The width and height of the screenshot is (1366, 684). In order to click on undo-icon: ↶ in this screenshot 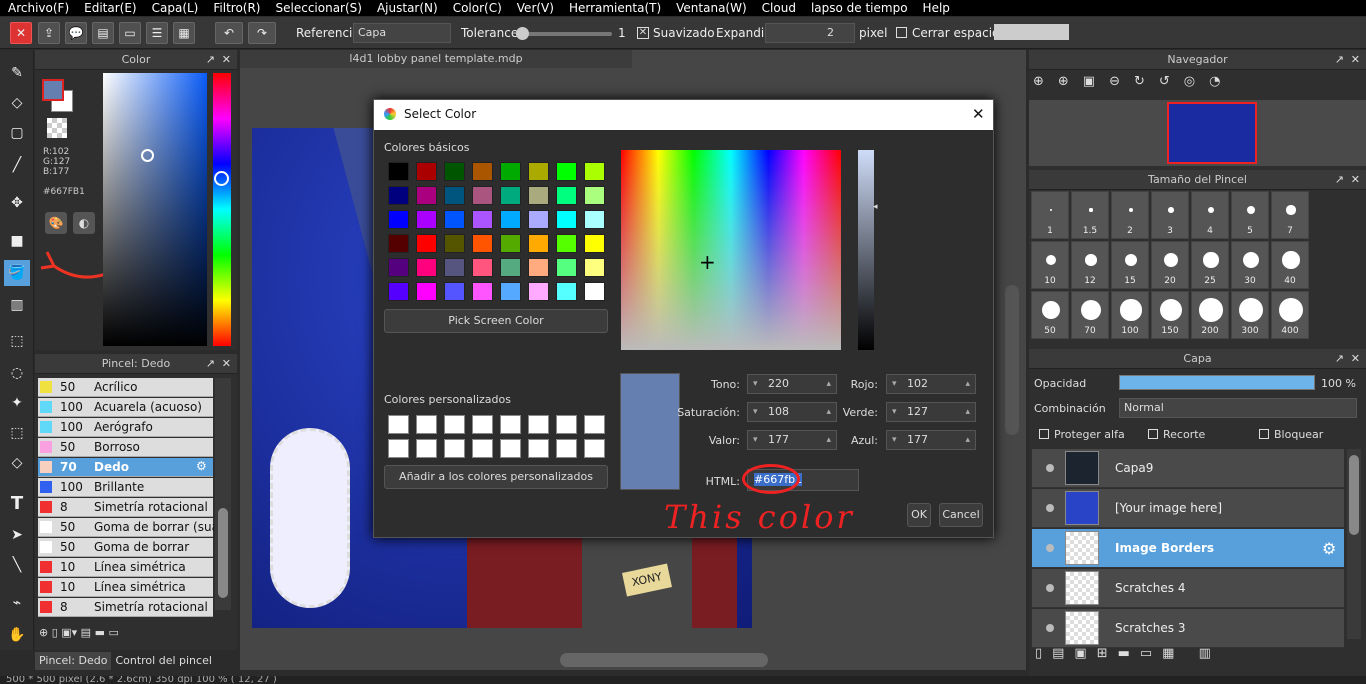, I will do `click(229, 33)`.